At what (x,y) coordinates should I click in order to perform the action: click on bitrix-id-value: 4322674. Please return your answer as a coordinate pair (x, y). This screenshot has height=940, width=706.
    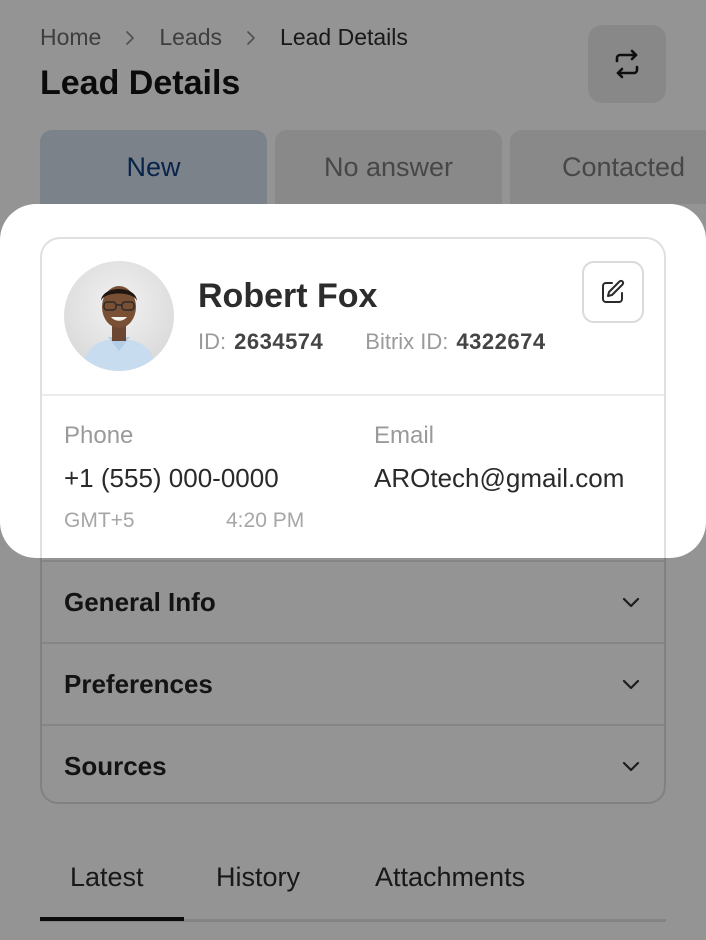
    Looking at the image, I should click on (501, 341).